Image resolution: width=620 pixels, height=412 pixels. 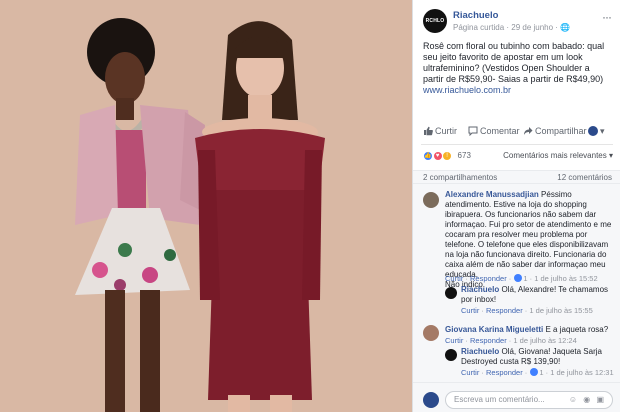 I want to click on post-actions: Curtir Comentar Compartilhar ▾, so click(x=516, y=132).